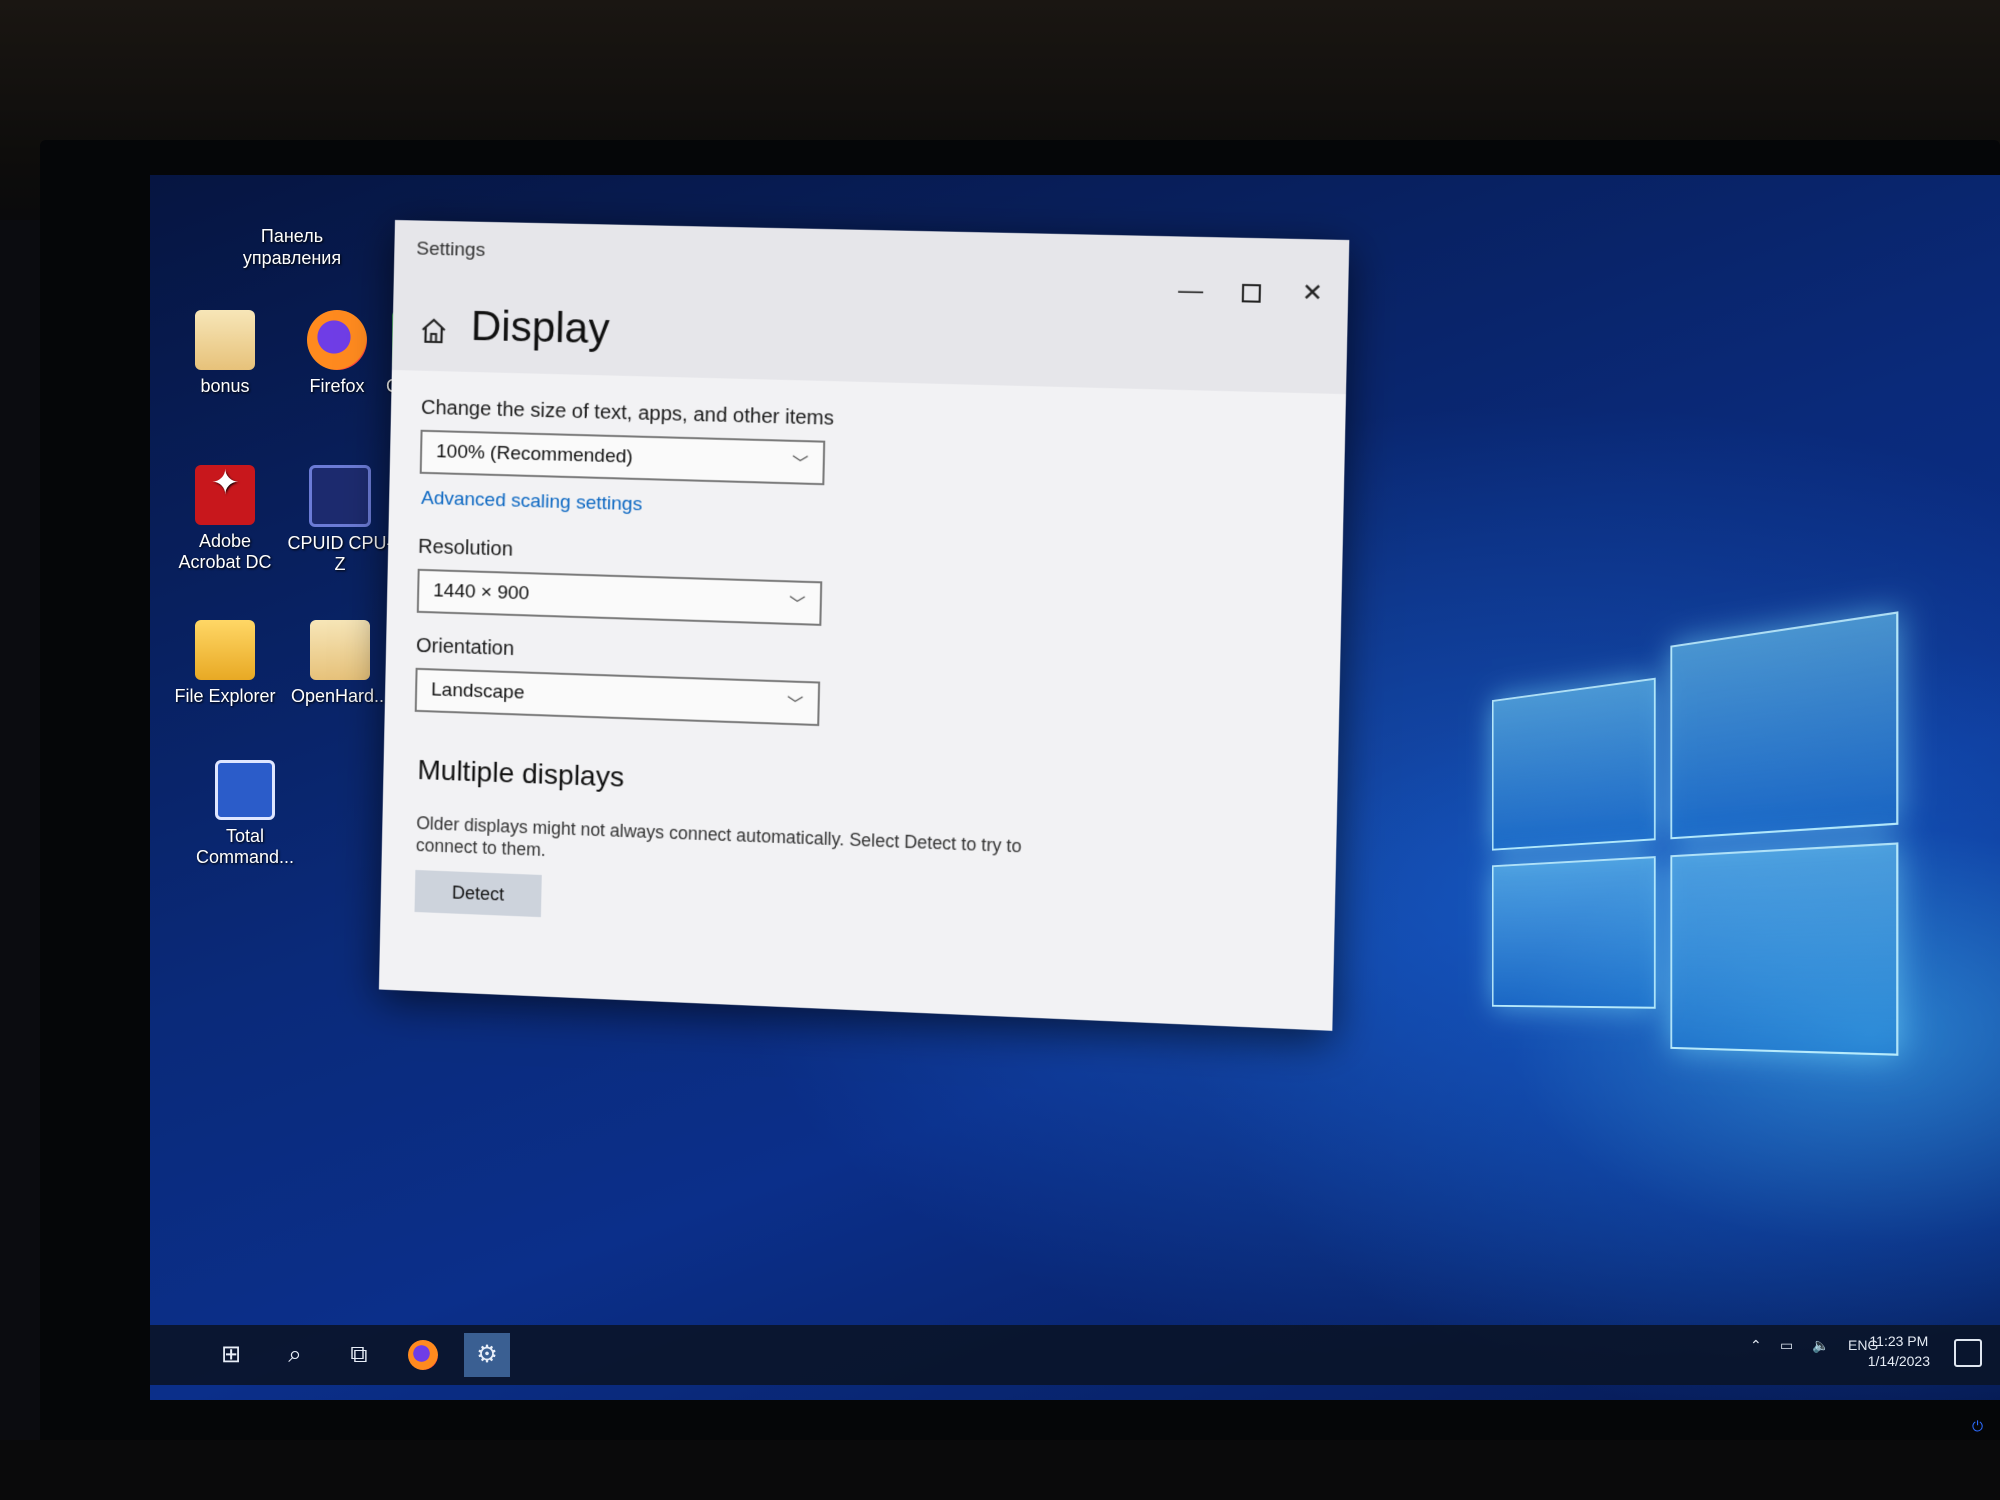  Describe the element at coordinates (534, 455) in the screenshot. I see `scale-value: 100% (Recommended)` at that location.